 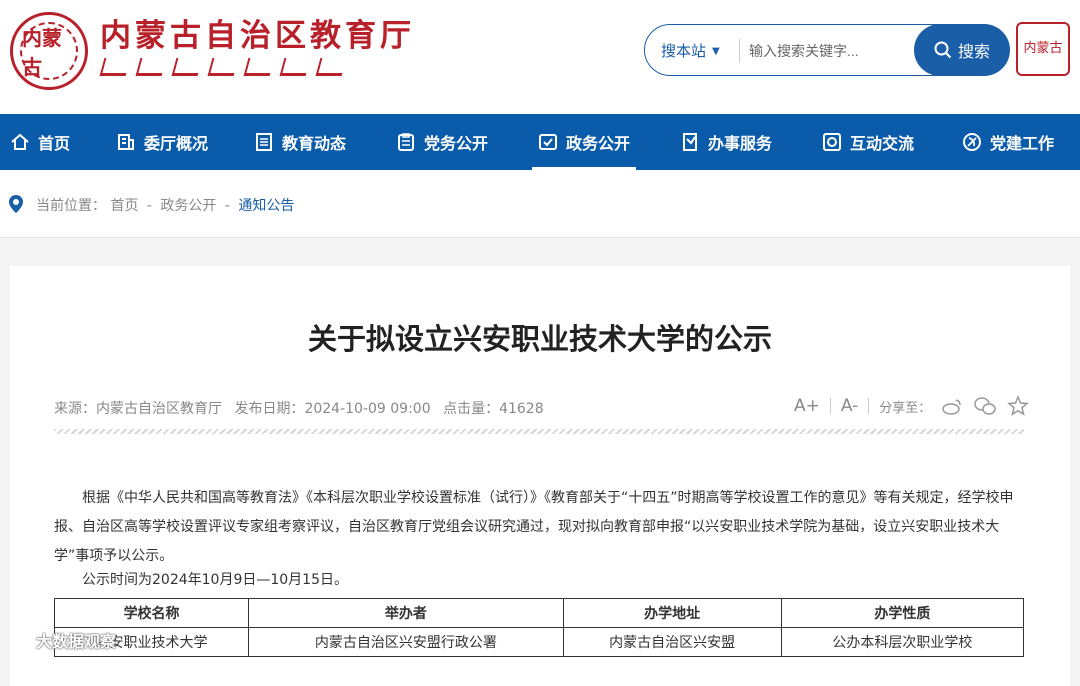 I want to click on nav-item-news: 教育动态, so click(x=300, y=142).